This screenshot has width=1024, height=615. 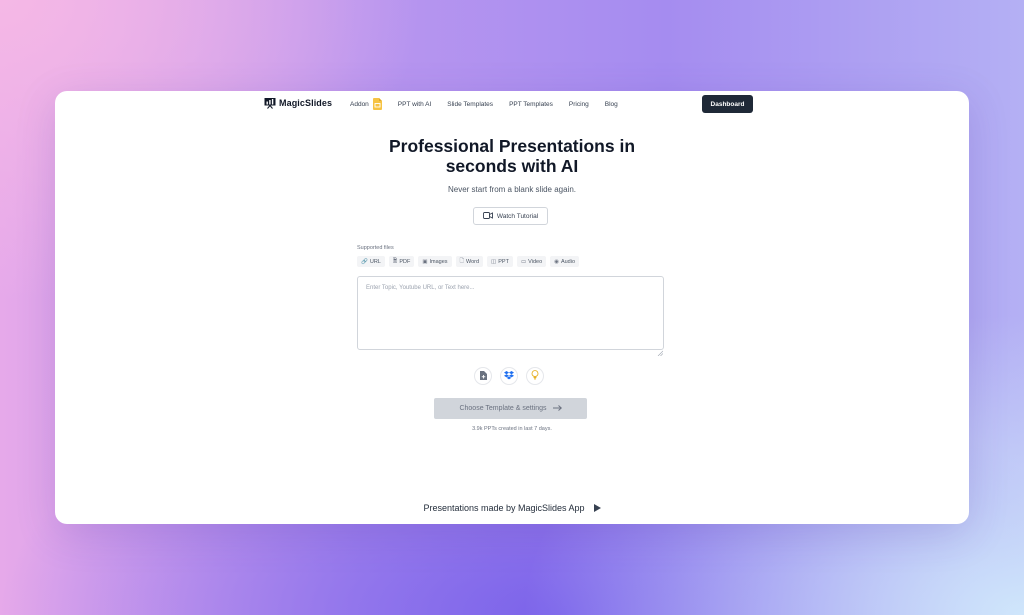 I want to click on chip-url: 🔗 URL, so click(x=371, y=261).